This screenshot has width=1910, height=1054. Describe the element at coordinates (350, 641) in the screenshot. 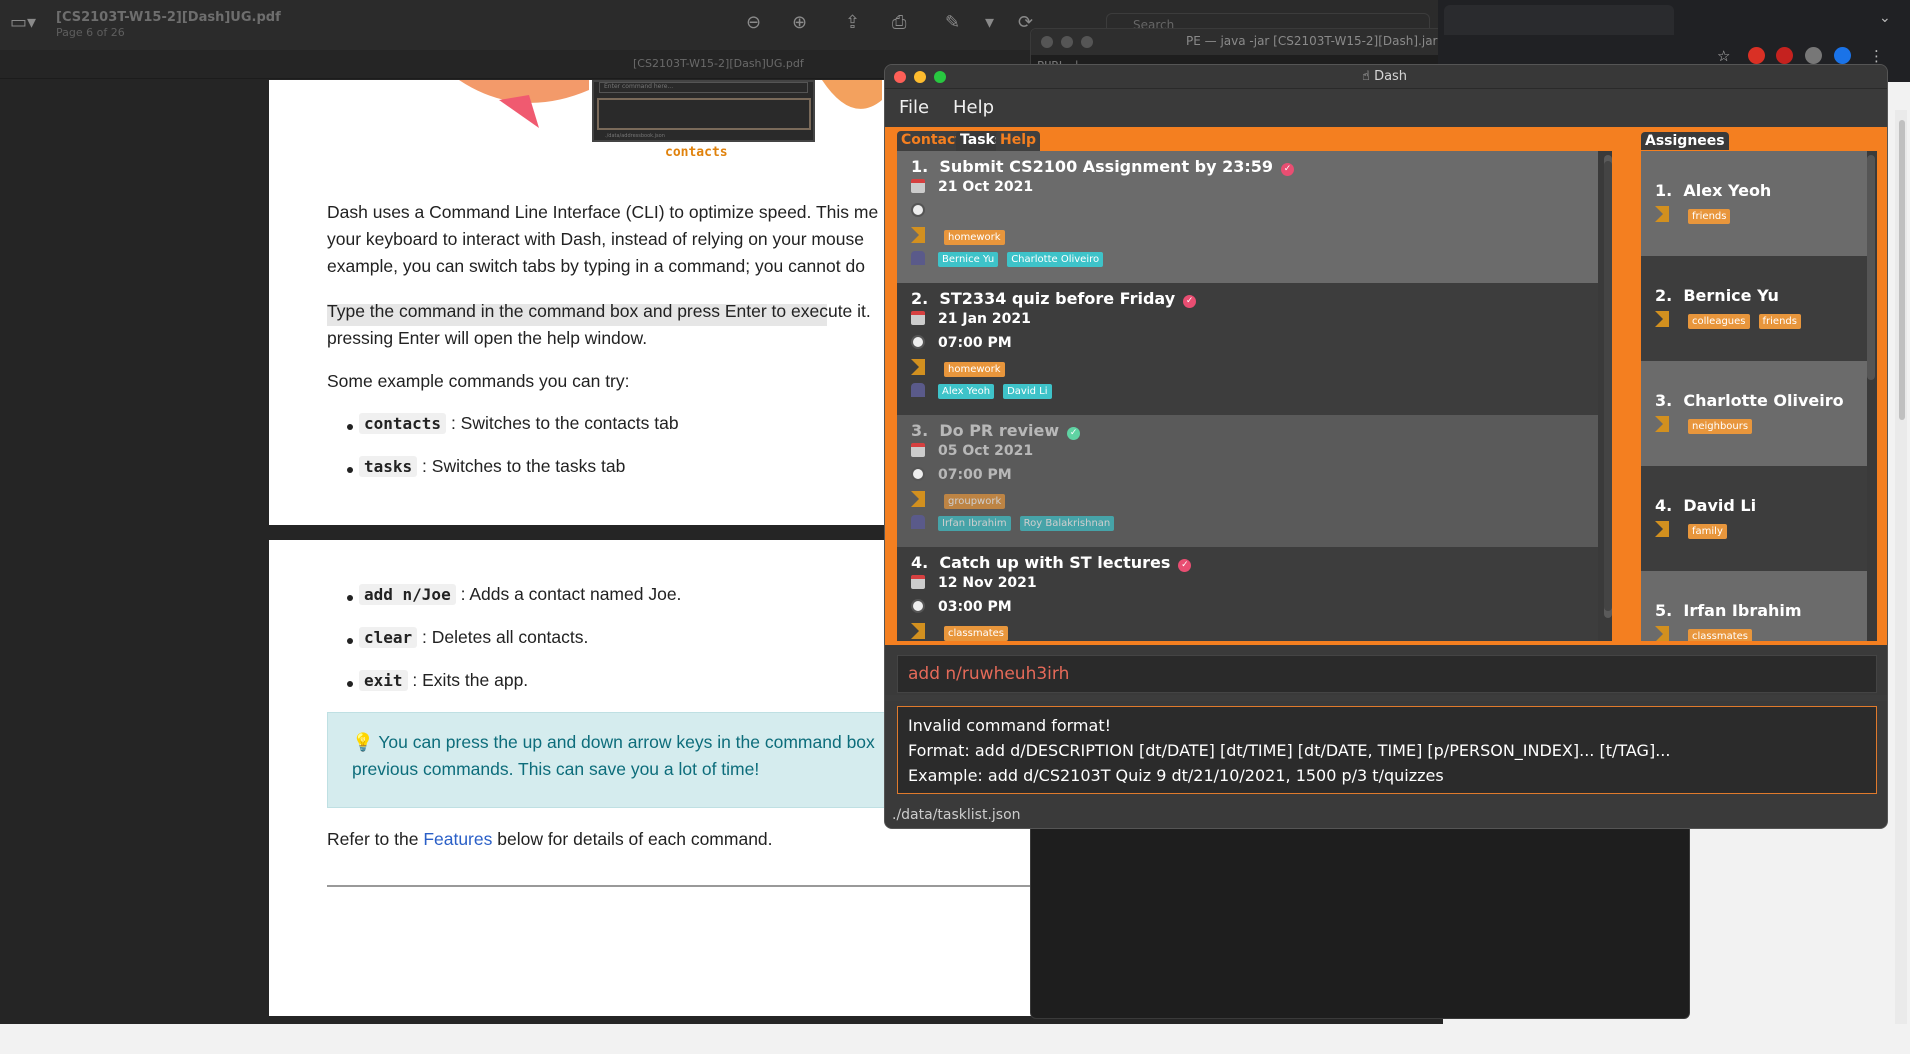

I see `bullet-dot` at that location.